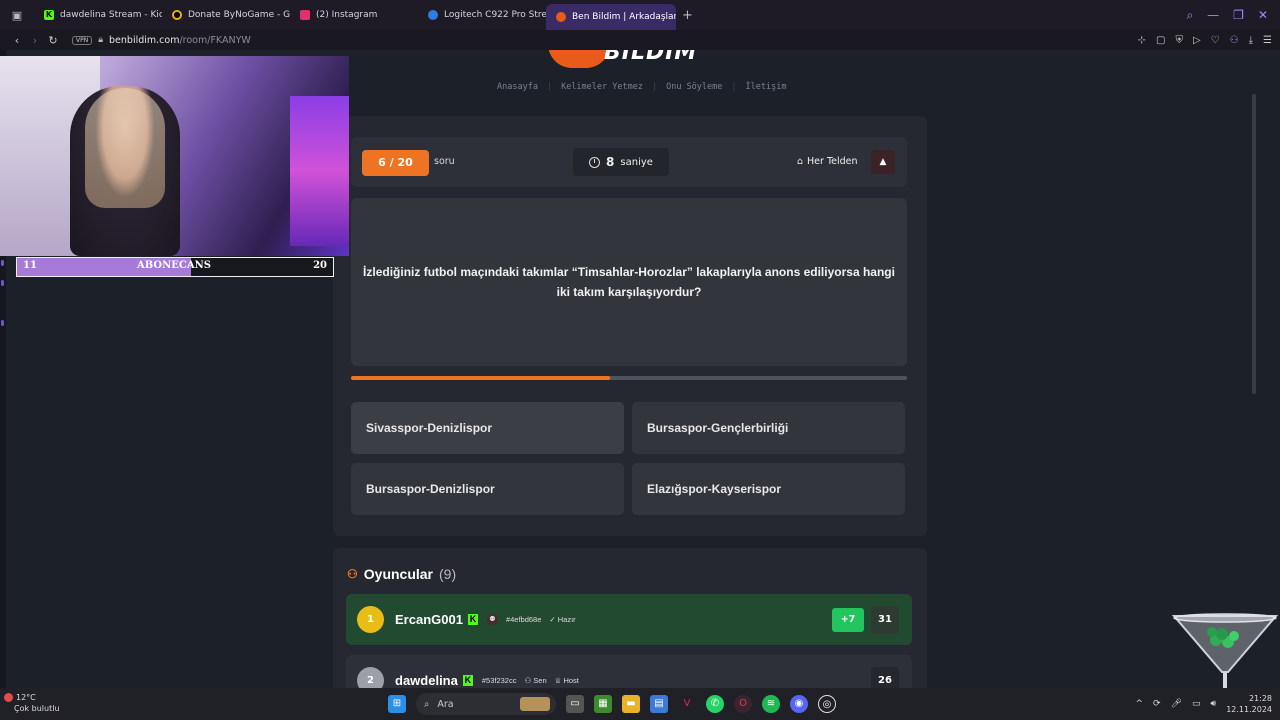  I want to click on you-badge: ⚇ Sen, so click(535, 680).